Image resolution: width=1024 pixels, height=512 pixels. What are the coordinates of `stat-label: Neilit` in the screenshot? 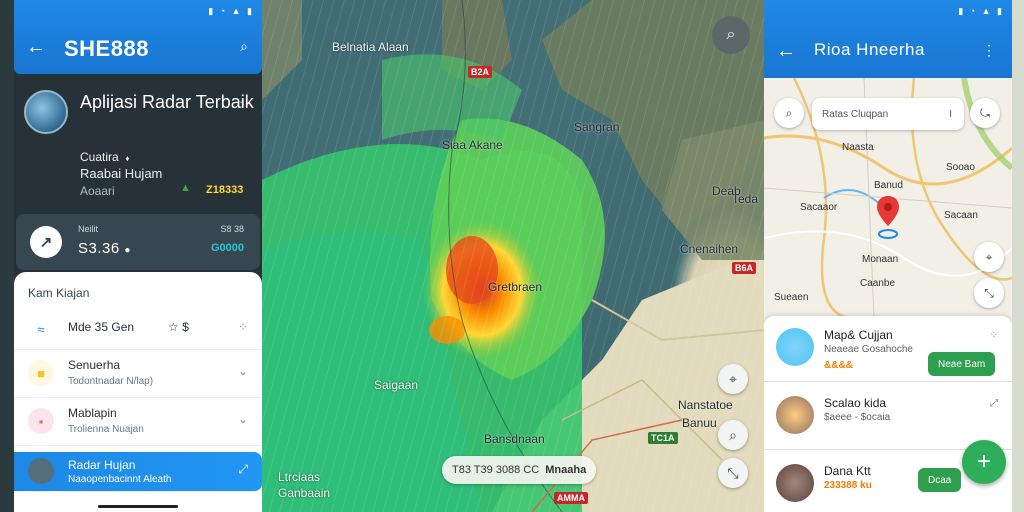 It's located at (88, 229).